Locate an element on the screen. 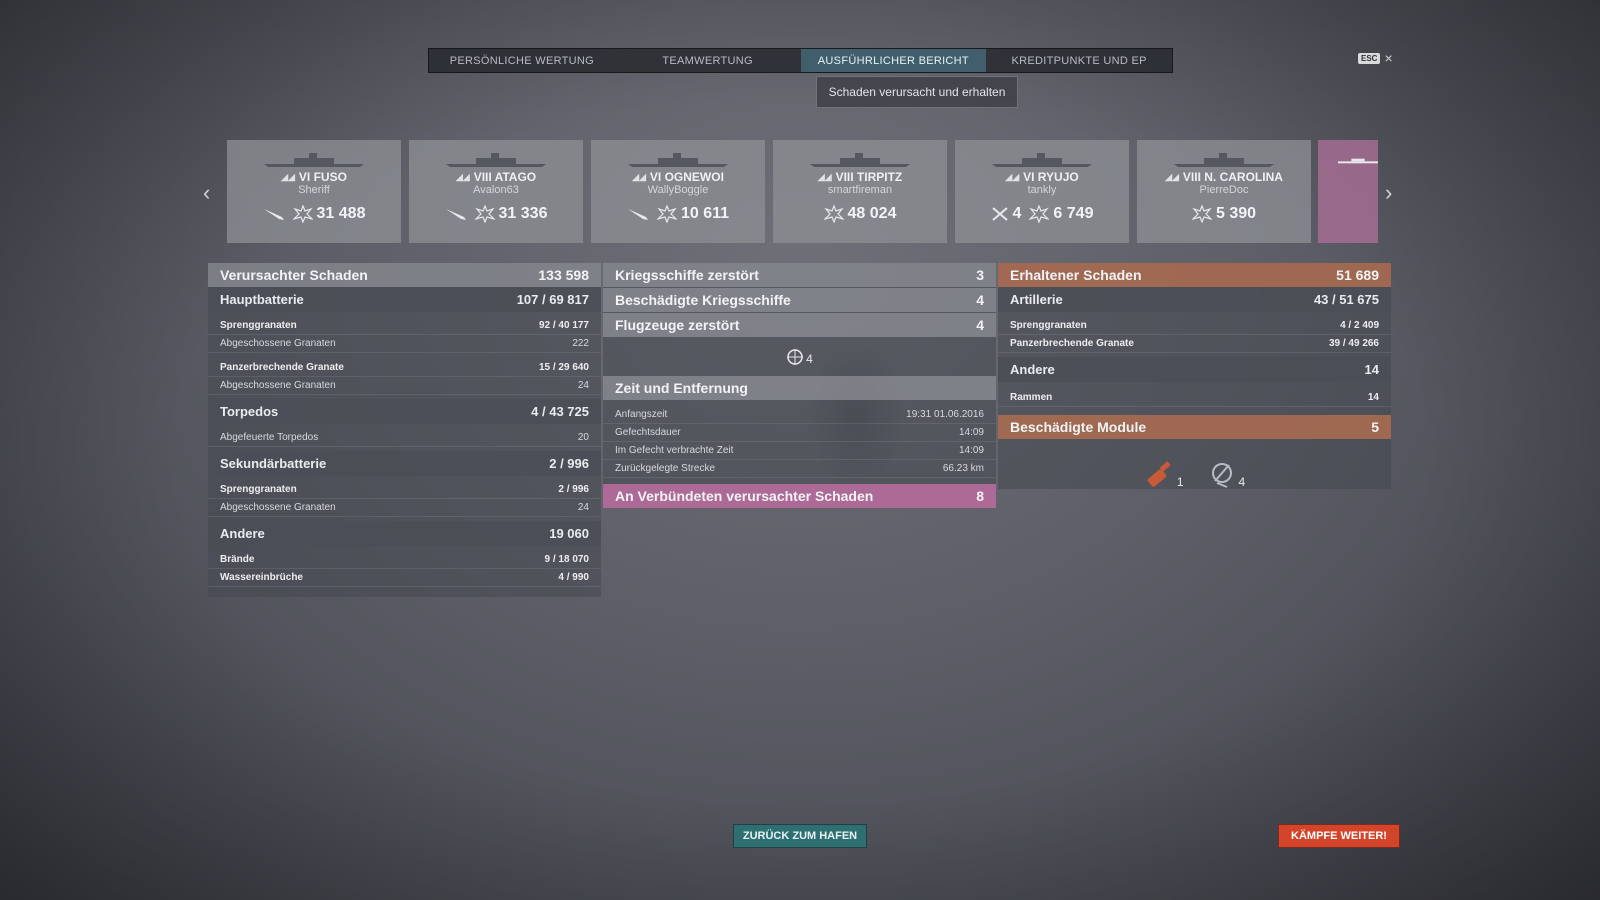 This screenshot has width=1600, height=900. kill-stat-row: Beschädigte Kriegsschiffe 4 is located at coordinates (799, 300).